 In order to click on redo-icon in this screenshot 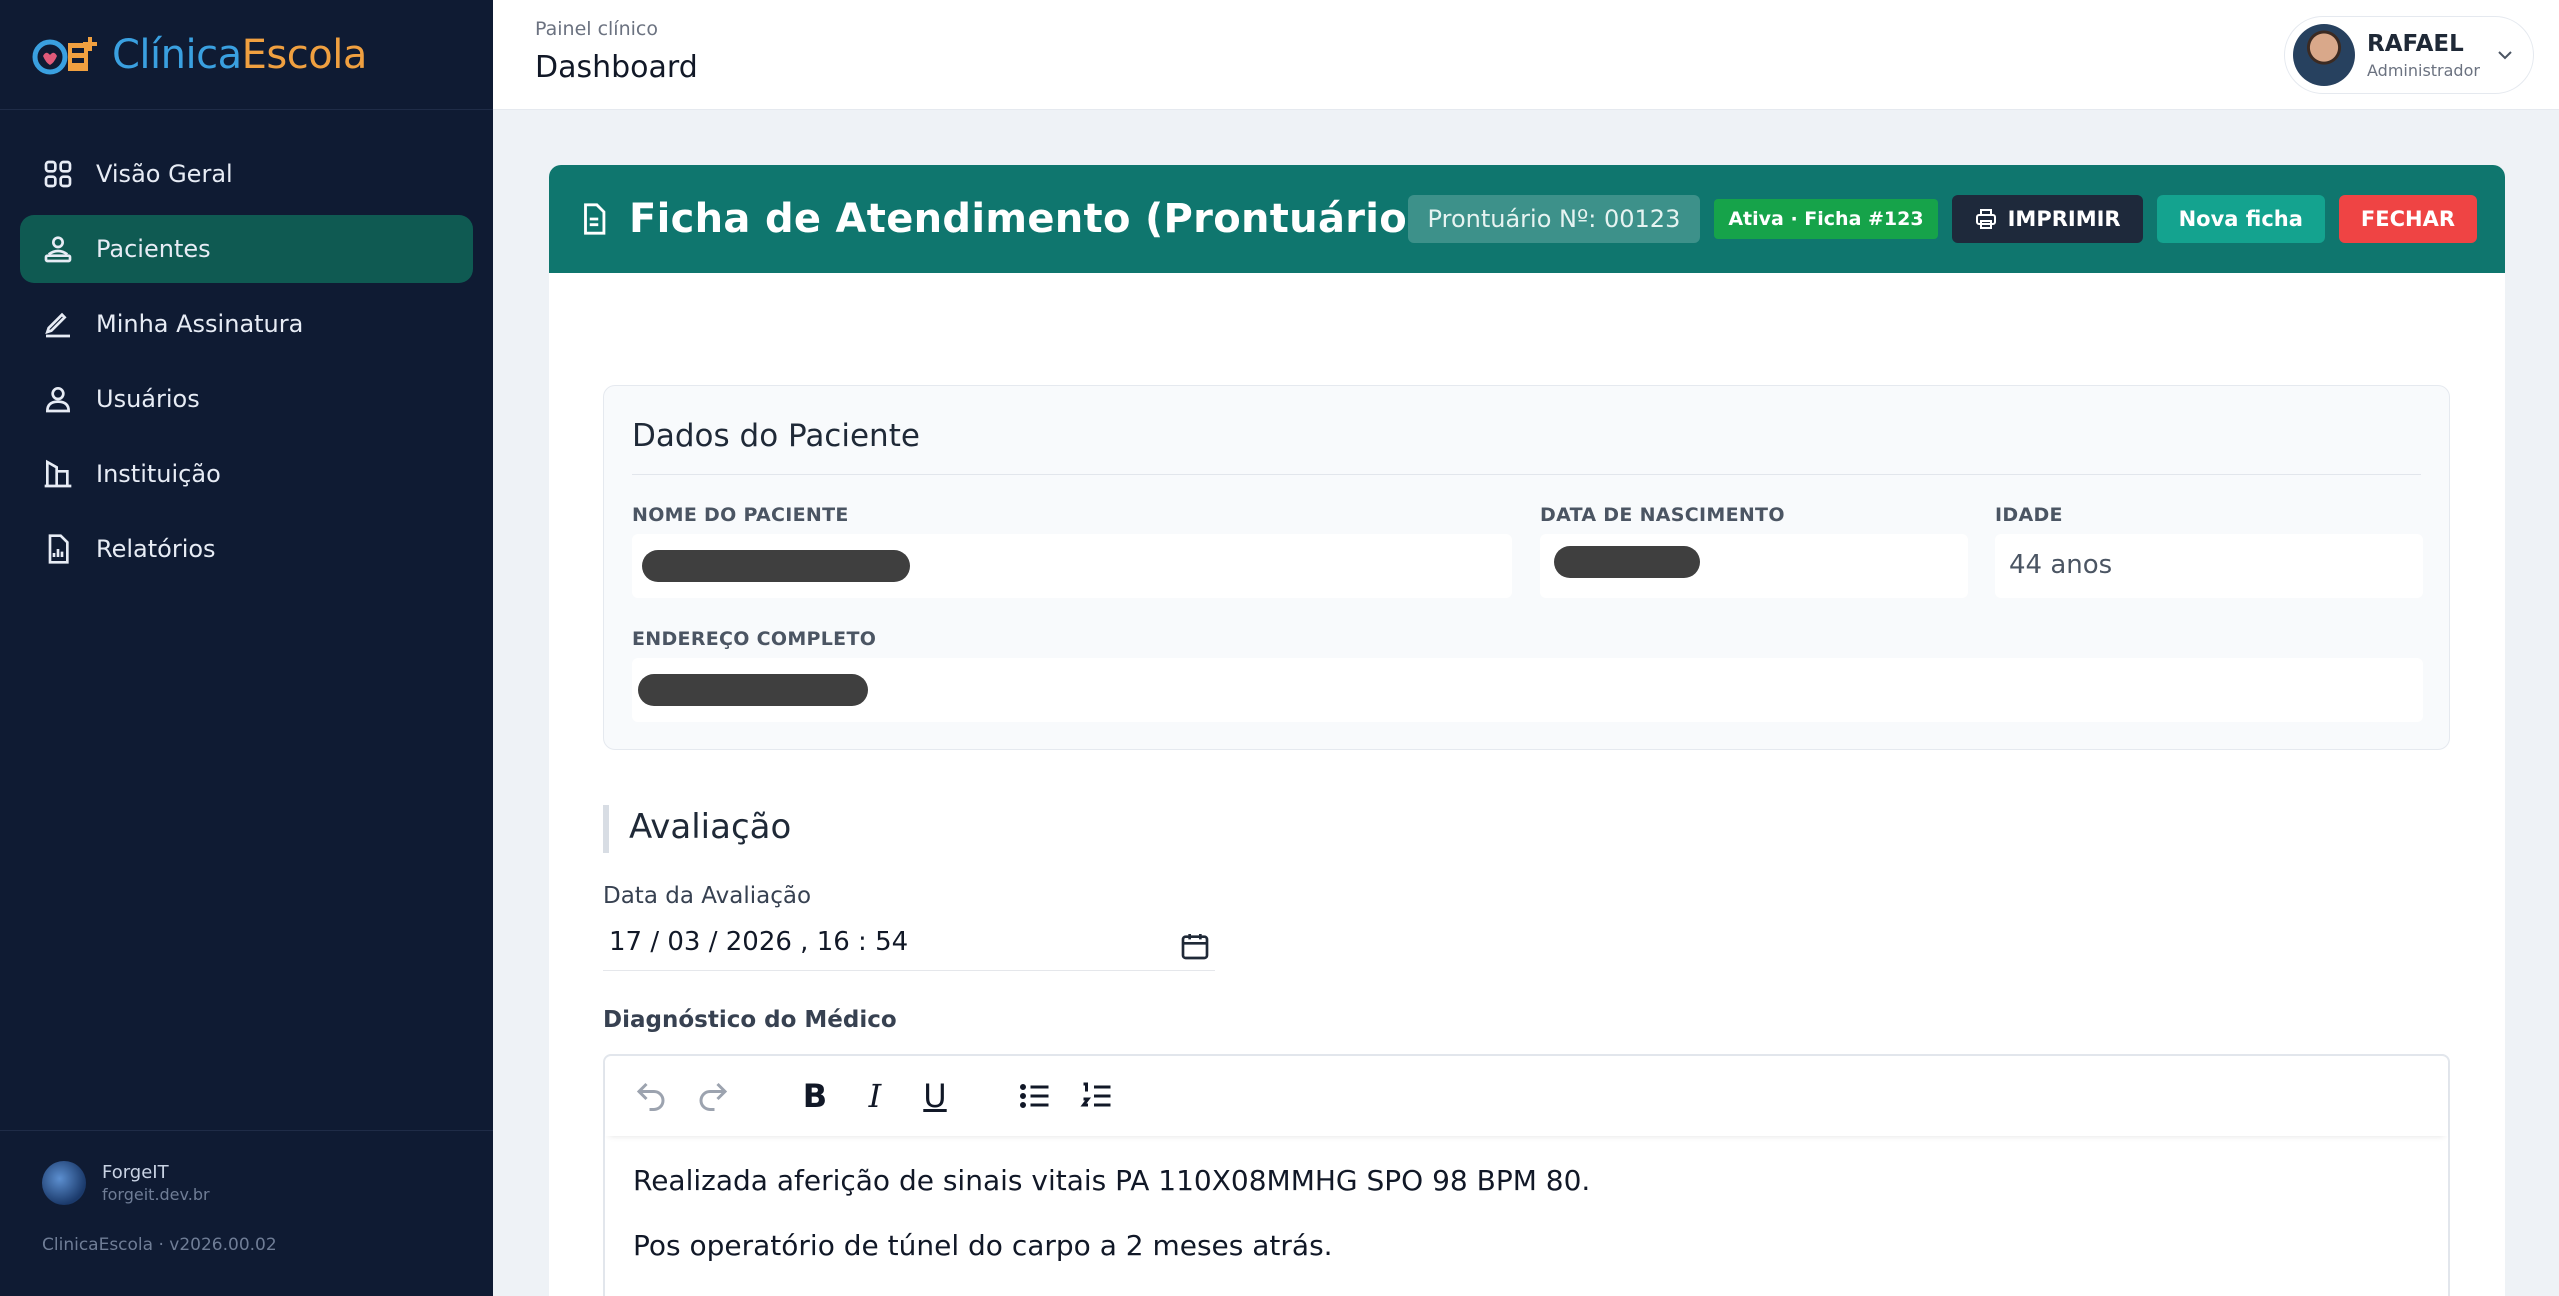, I will do `click(713, 1096)`.